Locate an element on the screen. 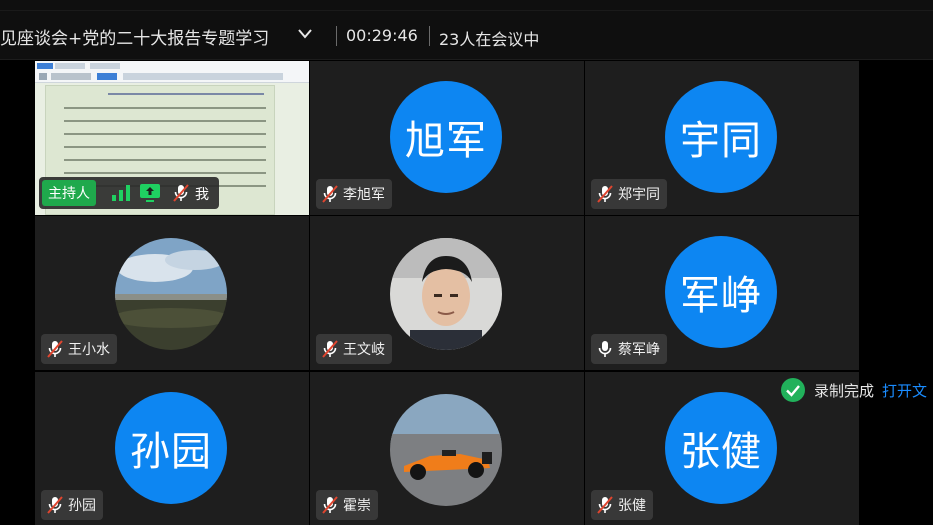 Image resolution: width=933 pixels, height=525 pixels. meeting-header: 见座谈会+党的二十大报告专题学习 00:29:46 23人在会议中 is located at coordinates (466, 30).